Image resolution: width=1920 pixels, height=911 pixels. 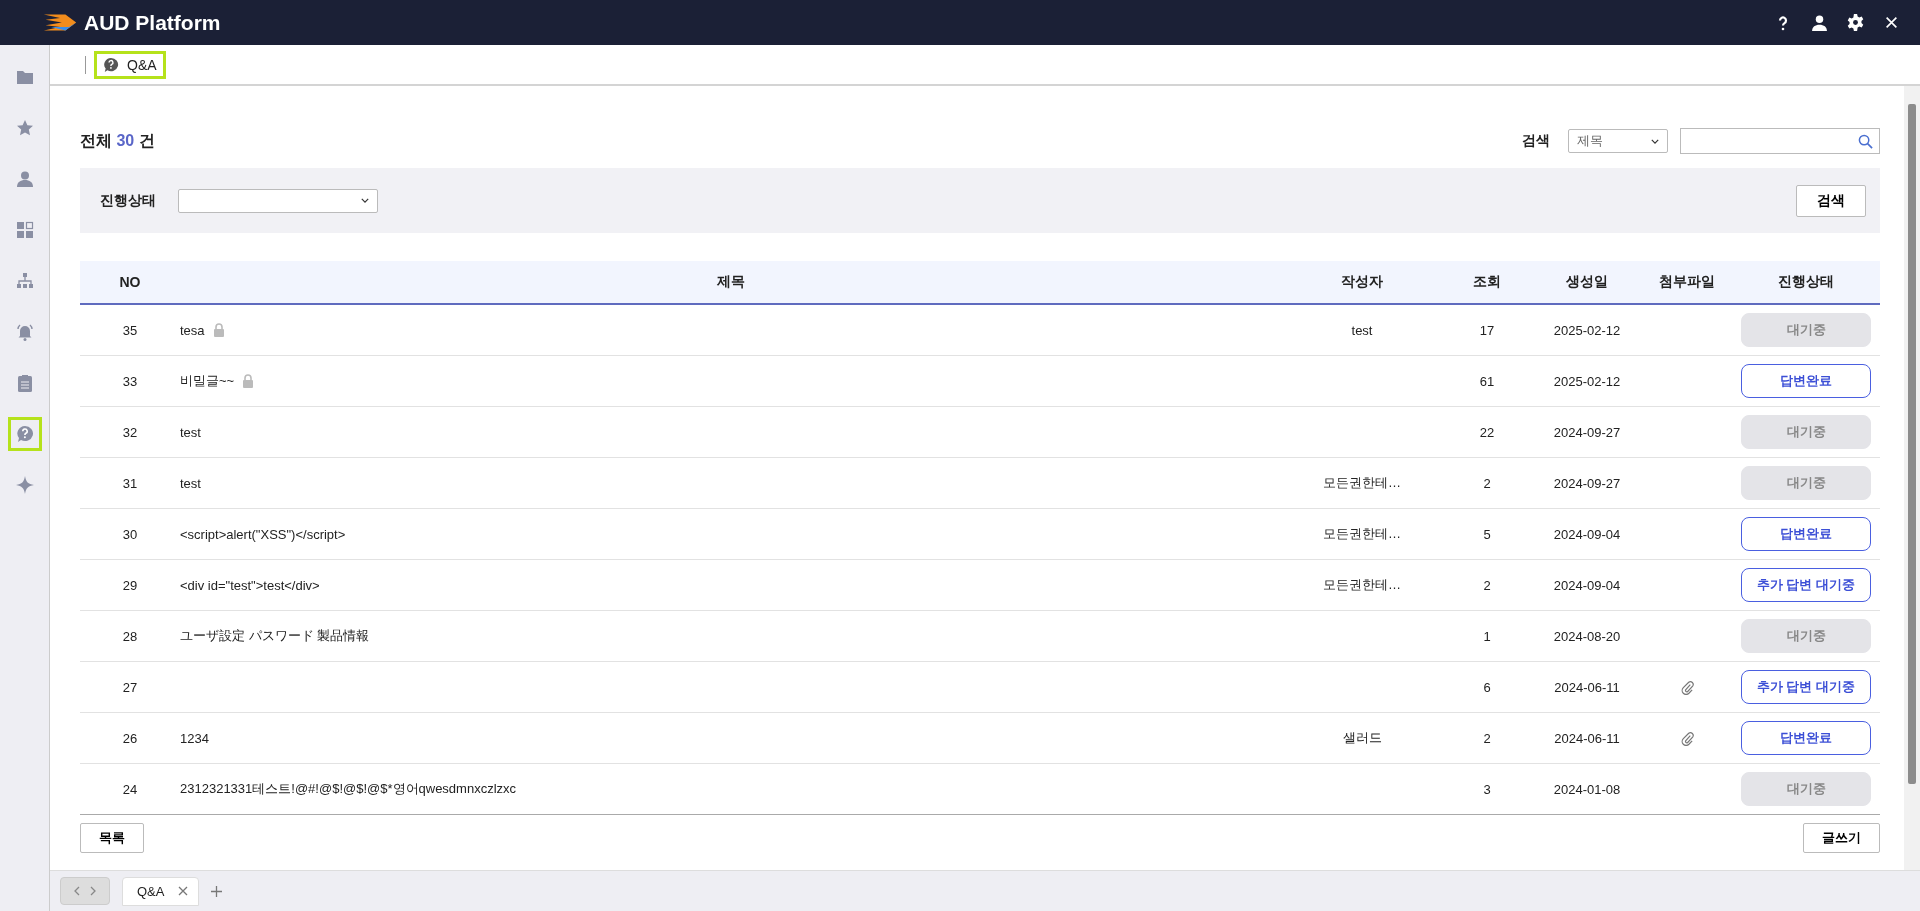 What do you see at coordinates (1841, 838) in the screenshot?
I see `write-button: 글쓰기` at bounding box center [1841, 838].